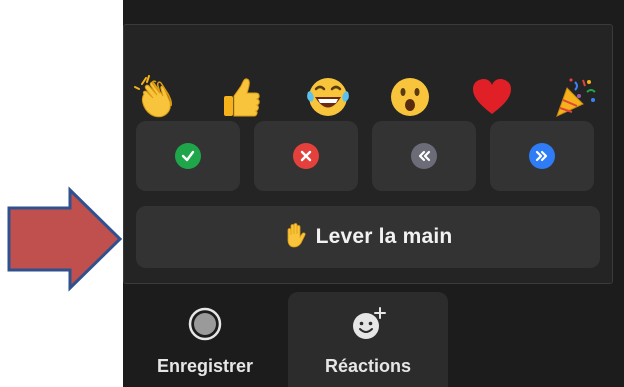 Image resolution: width=624 pixels, height=387 pixels. Describe the element at coordinates (574, 97) in the screenshot. I see `party-popper-icon` at that location.